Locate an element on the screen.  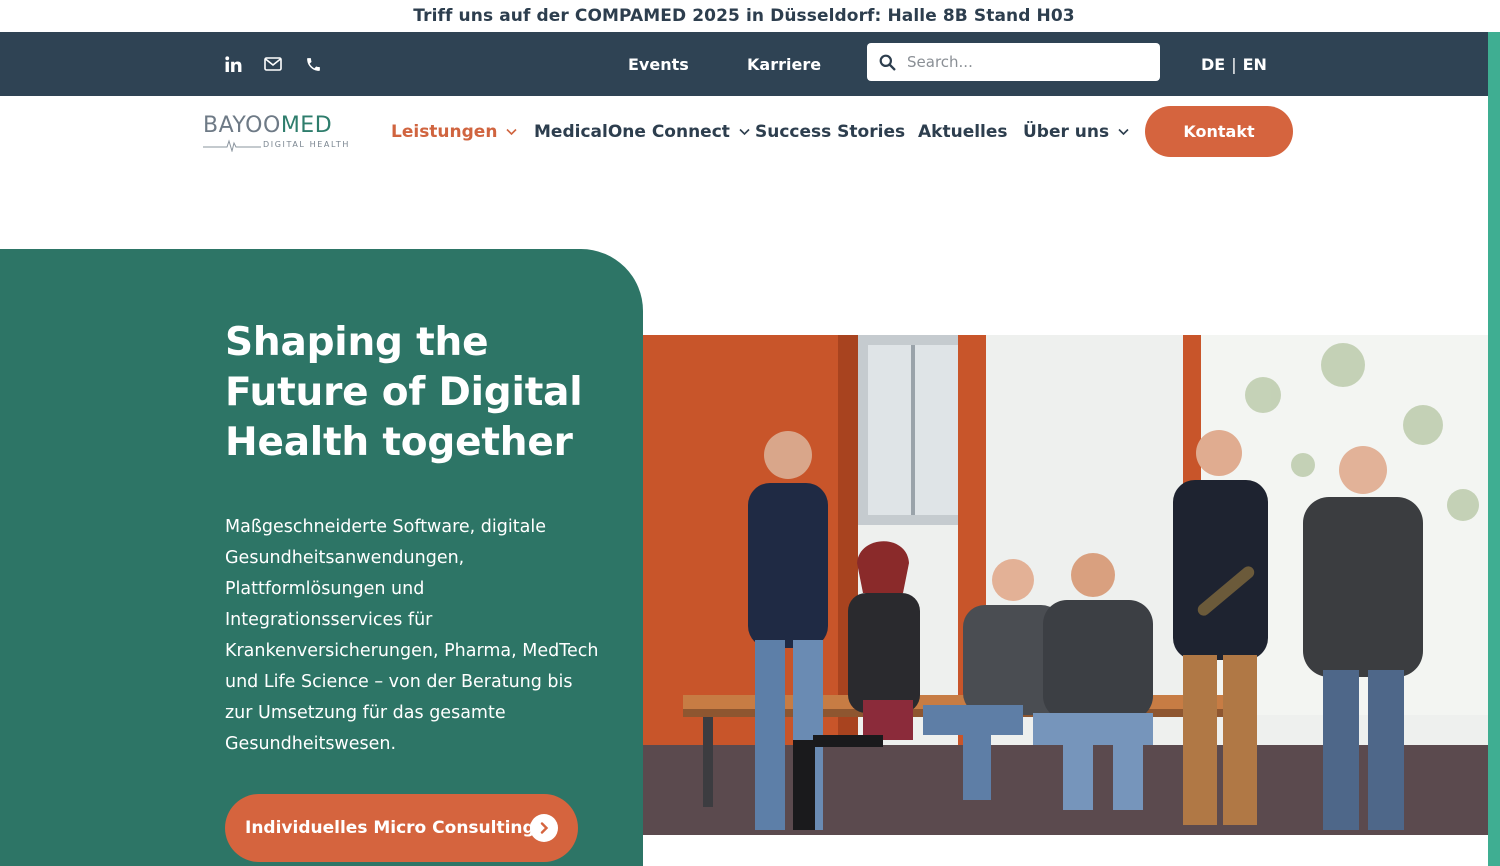
nav-item-ueber-uns: Über uns is located at coordinates (1076, 132).